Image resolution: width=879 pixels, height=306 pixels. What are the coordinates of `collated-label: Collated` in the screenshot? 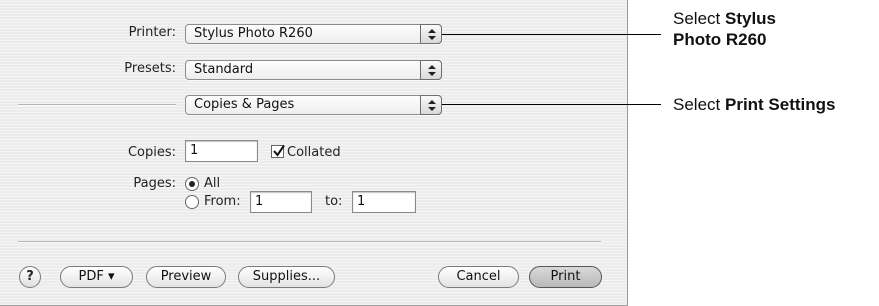 It's located at (314, 152).